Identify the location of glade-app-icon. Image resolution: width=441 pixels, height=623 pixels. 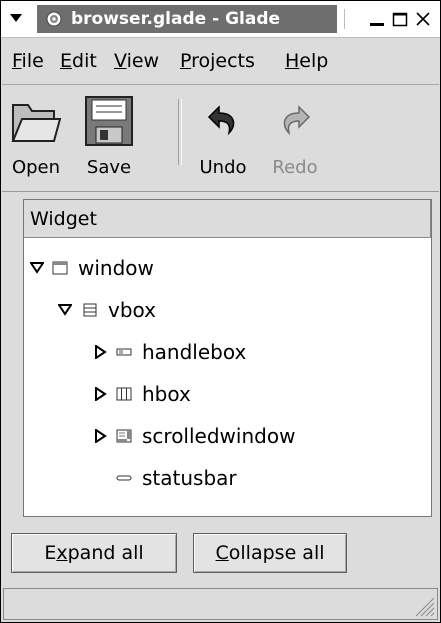
(54, 19).